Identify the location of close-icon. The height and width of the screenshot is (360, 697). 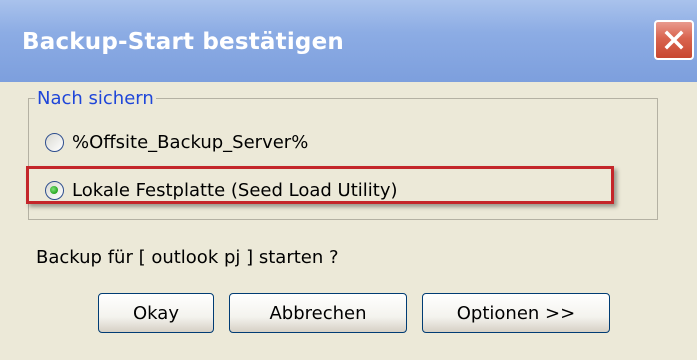
(674, 40).